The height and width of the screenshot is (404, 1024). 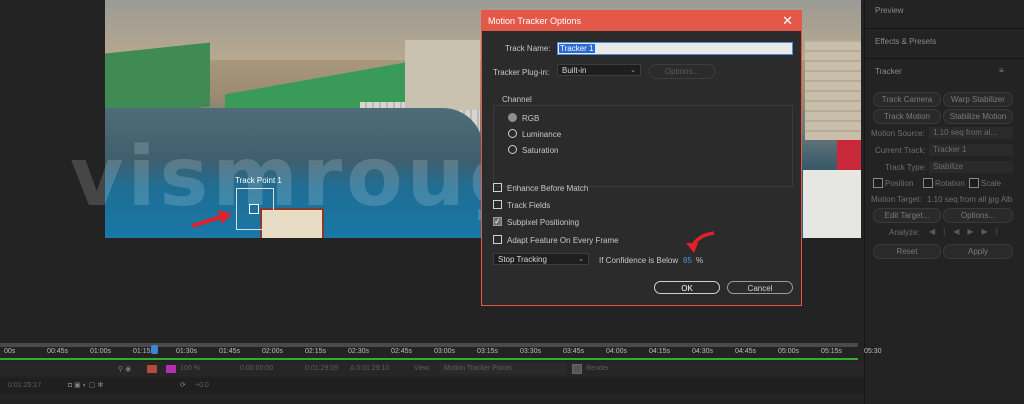 I want to click on ok-button: OK, so click(x=687, y=287).